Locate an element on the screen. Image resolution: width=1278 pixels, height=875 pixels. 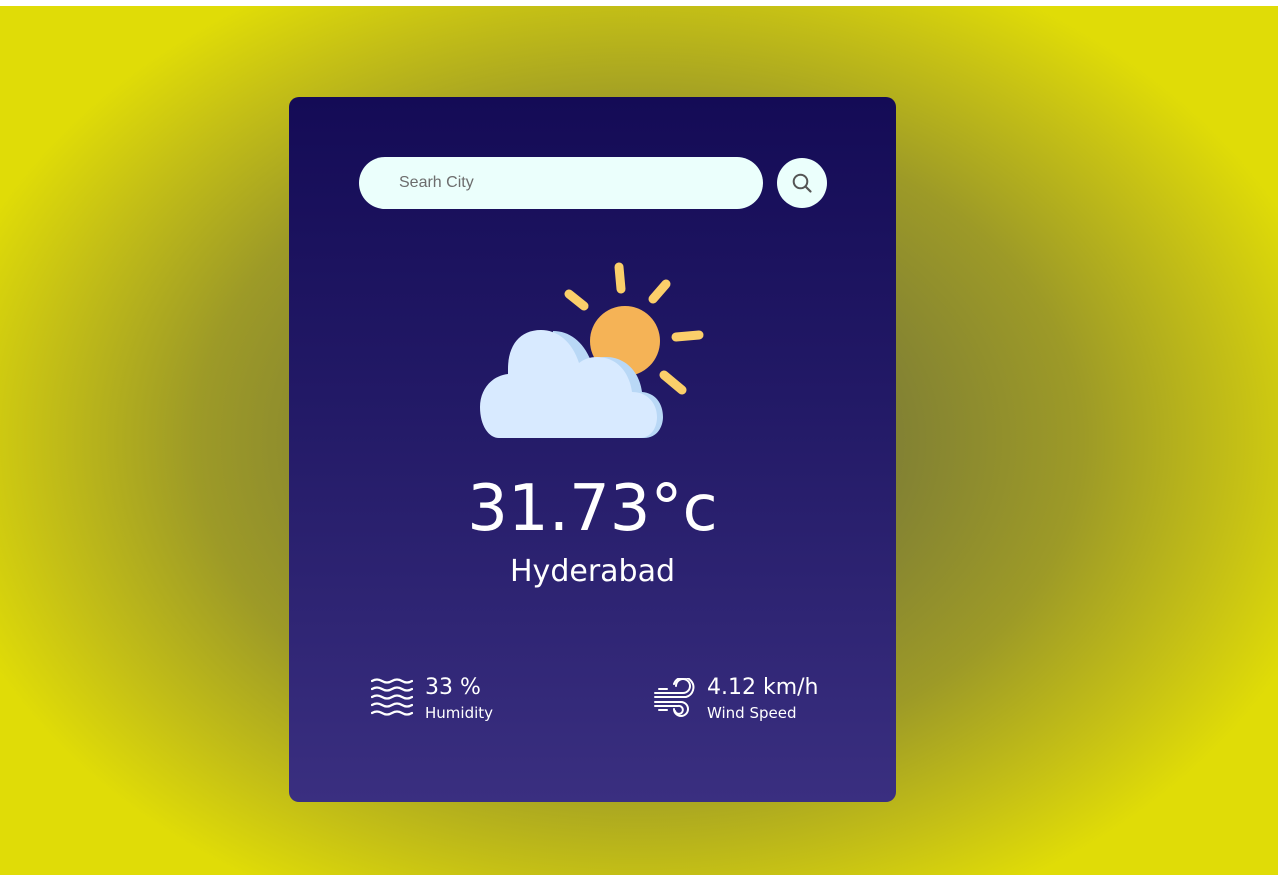
wind-value: 4.12 km/h is located at coordinates (763, 687).